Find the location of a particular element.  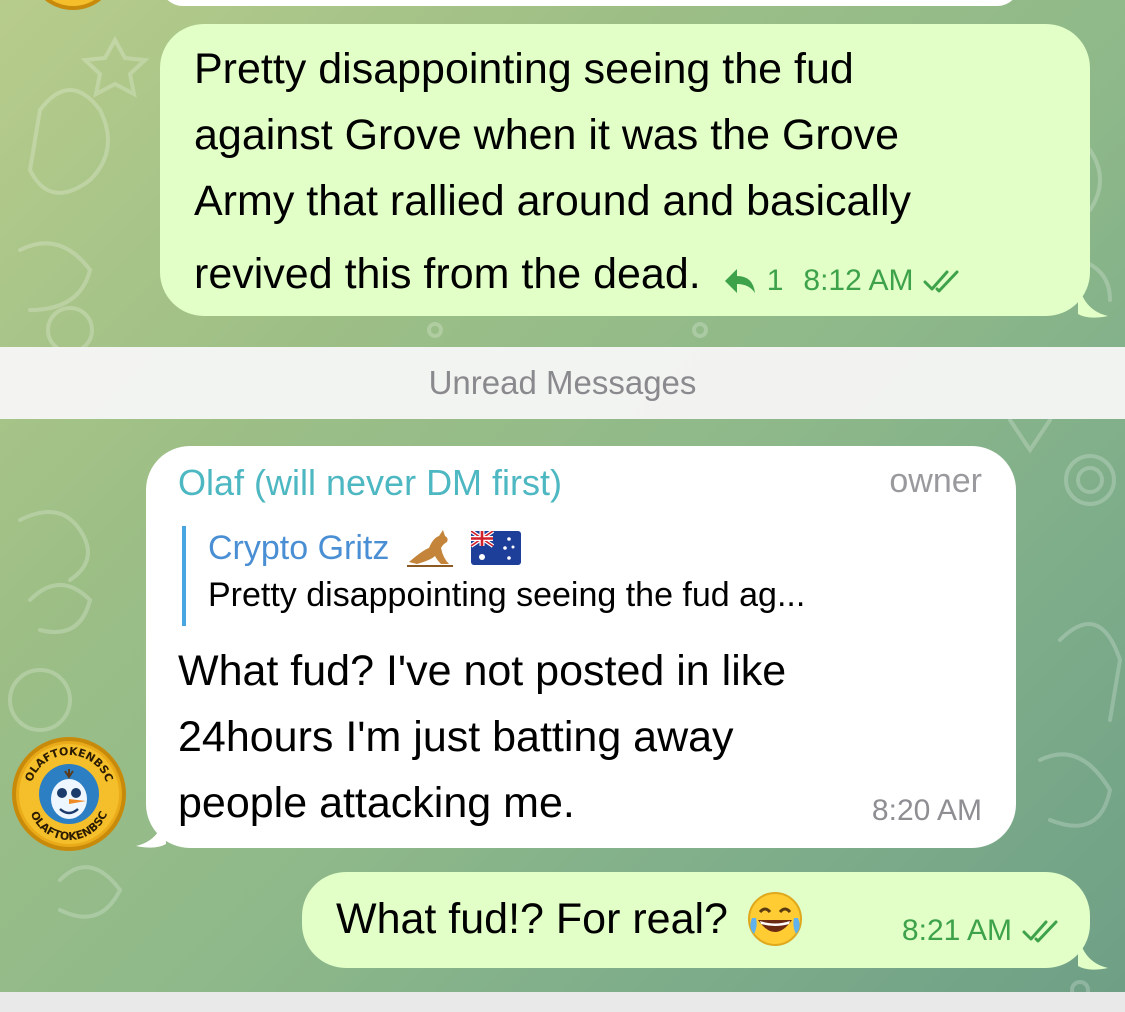

message-line: Army that rallied around and basically is located at coordinates (553, 201).